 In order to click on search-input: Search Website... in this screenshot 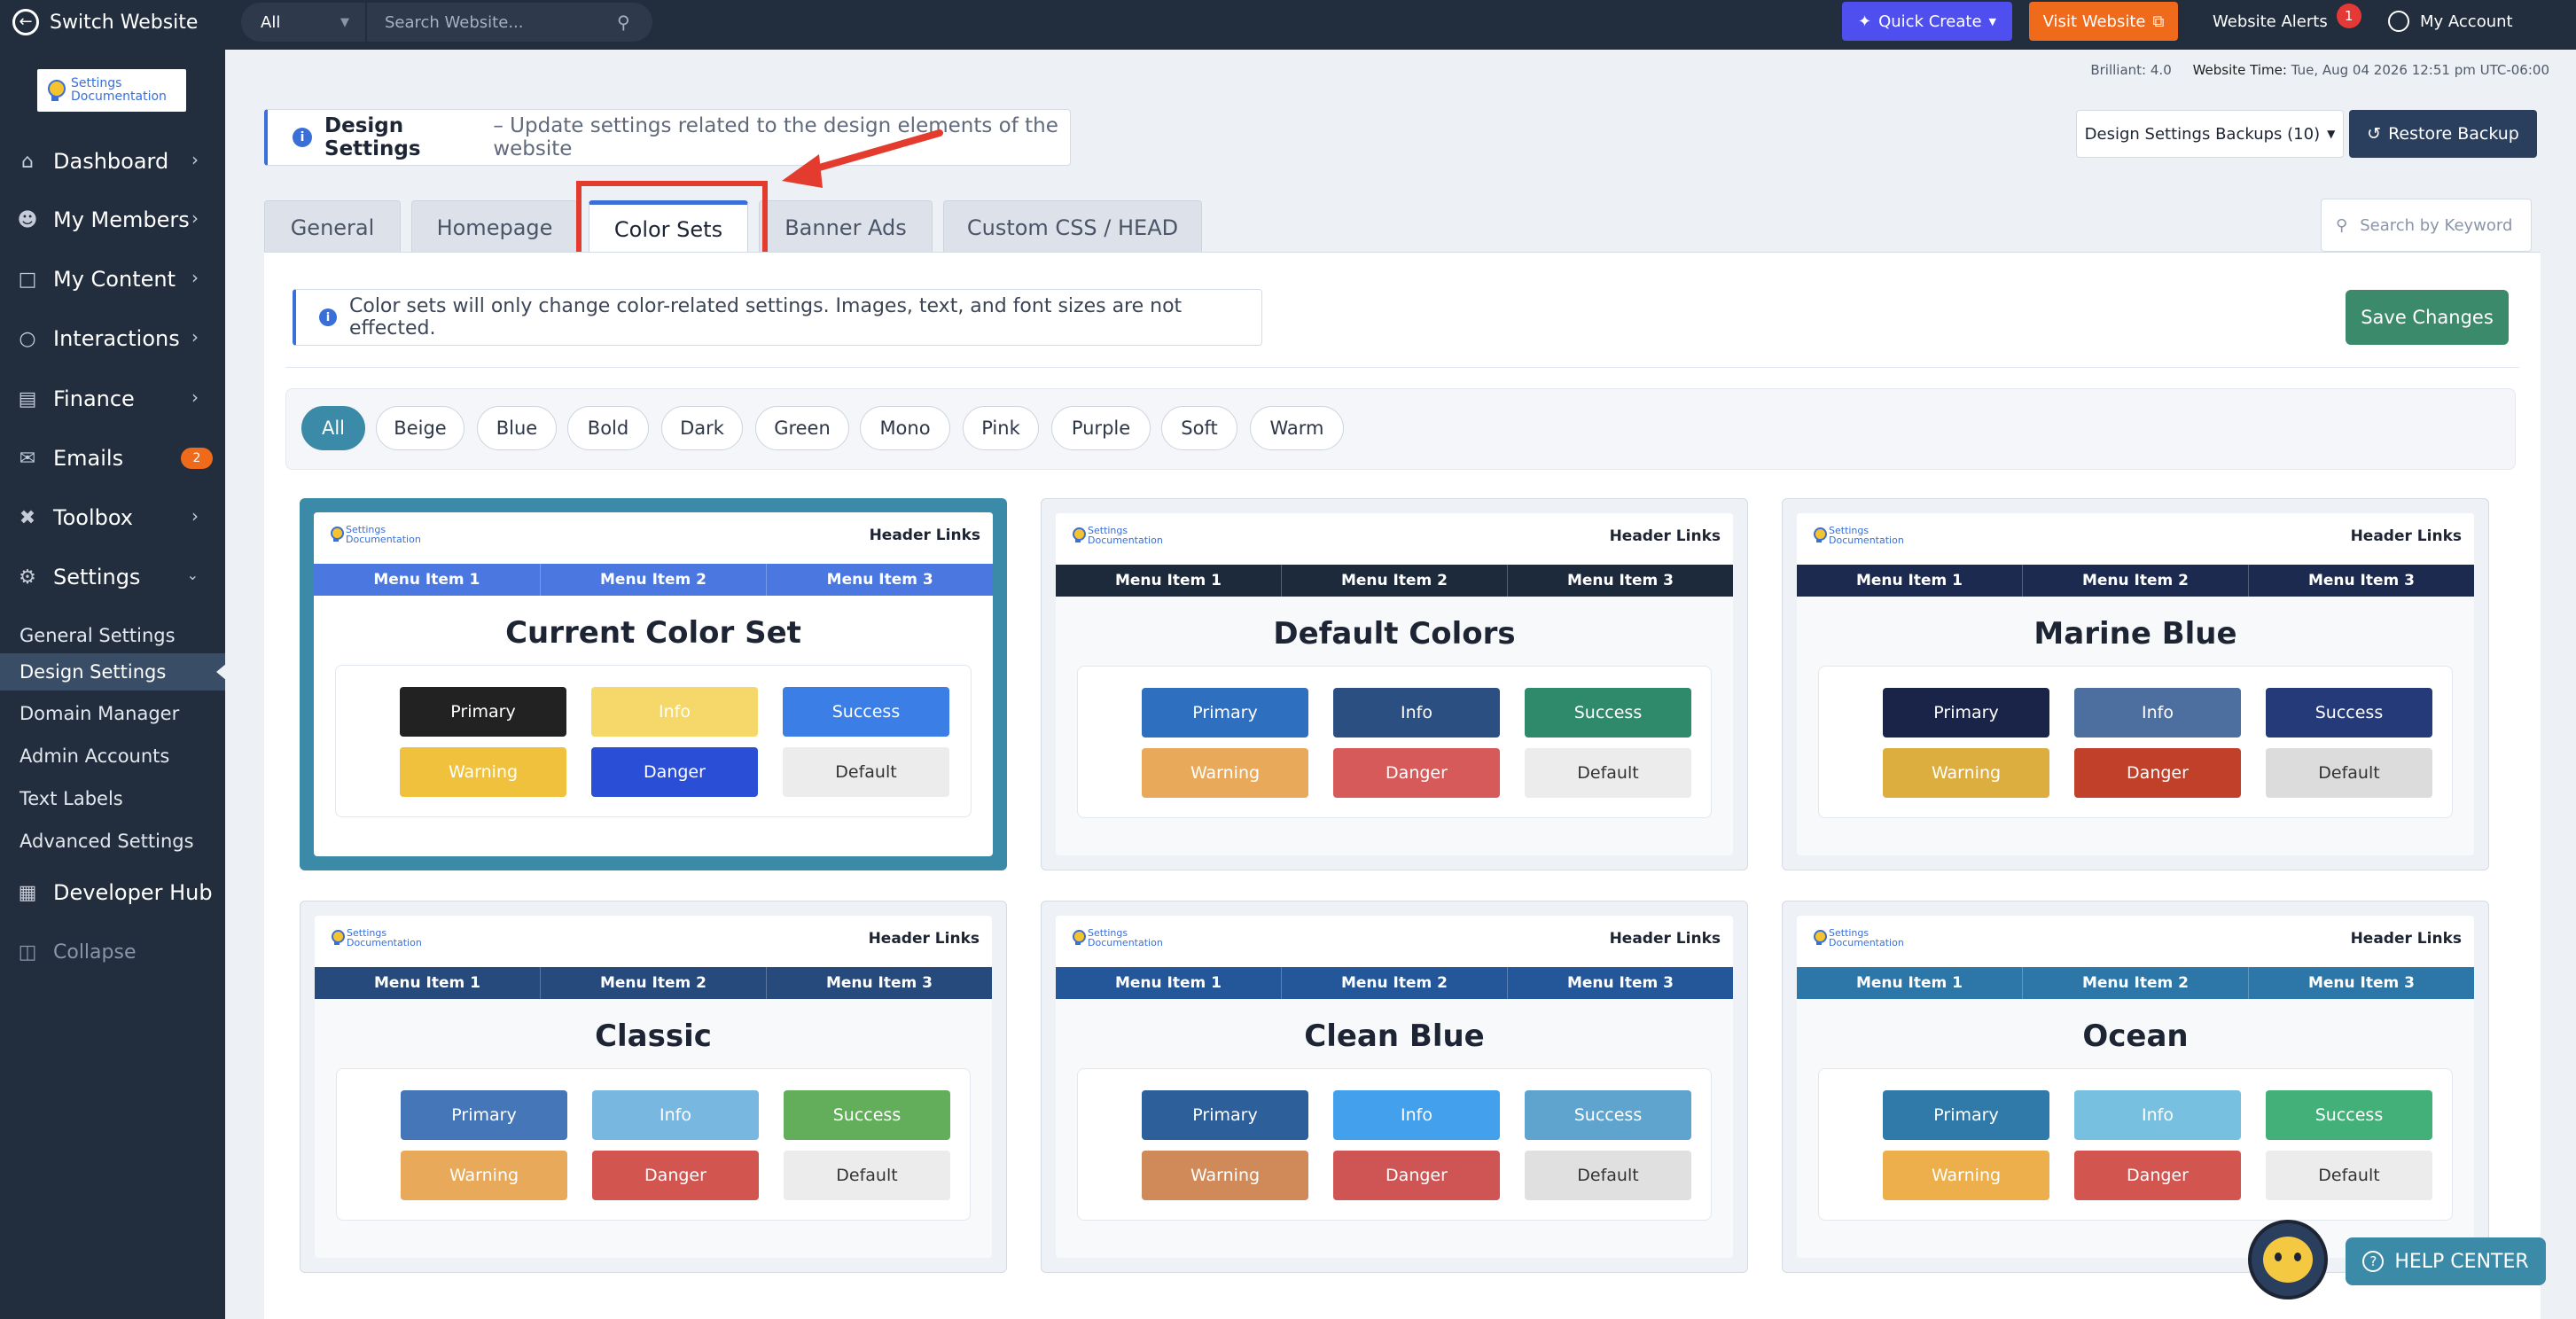, I will do `click(492, 23)`.